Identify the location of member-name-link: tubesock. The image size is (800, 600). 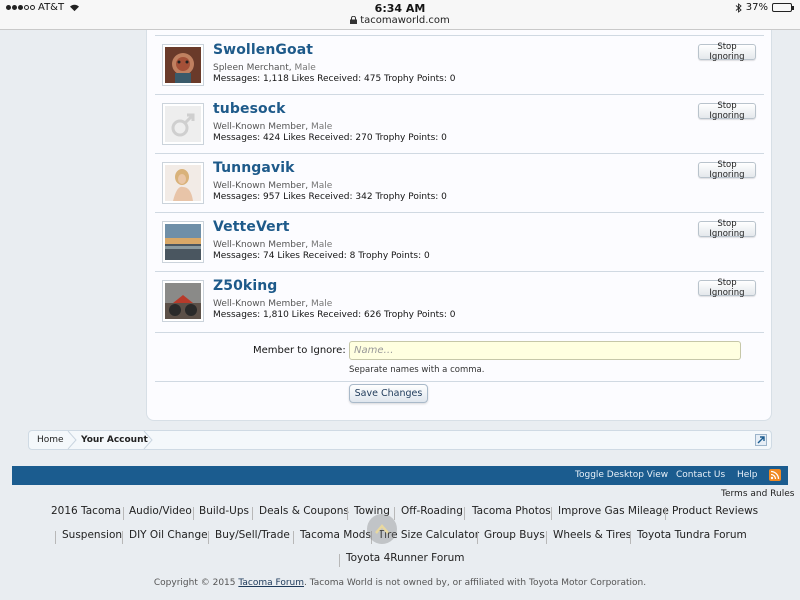
(249, 109).